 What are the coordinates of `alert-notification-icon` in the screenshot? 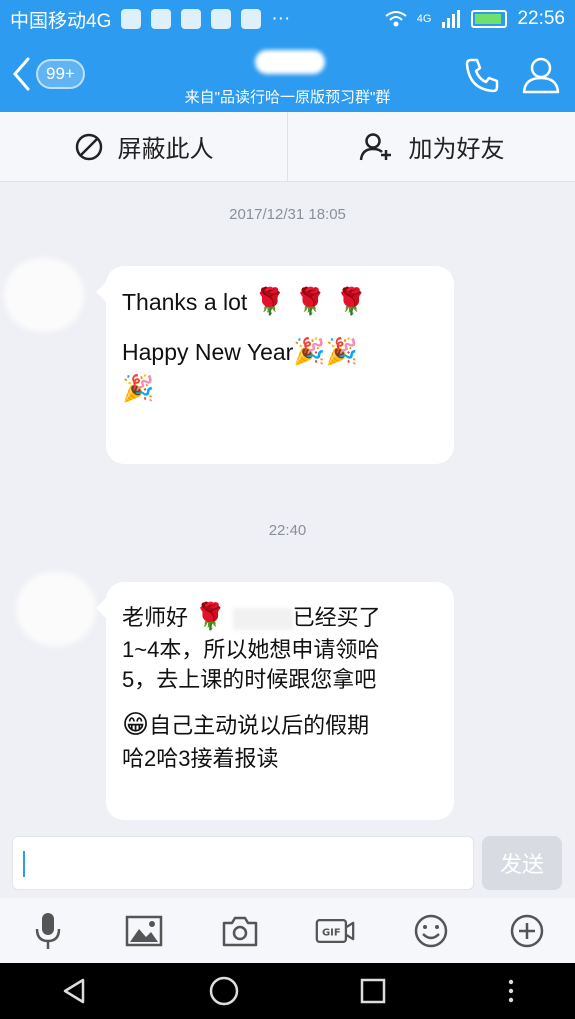 It's located at (251, 19).